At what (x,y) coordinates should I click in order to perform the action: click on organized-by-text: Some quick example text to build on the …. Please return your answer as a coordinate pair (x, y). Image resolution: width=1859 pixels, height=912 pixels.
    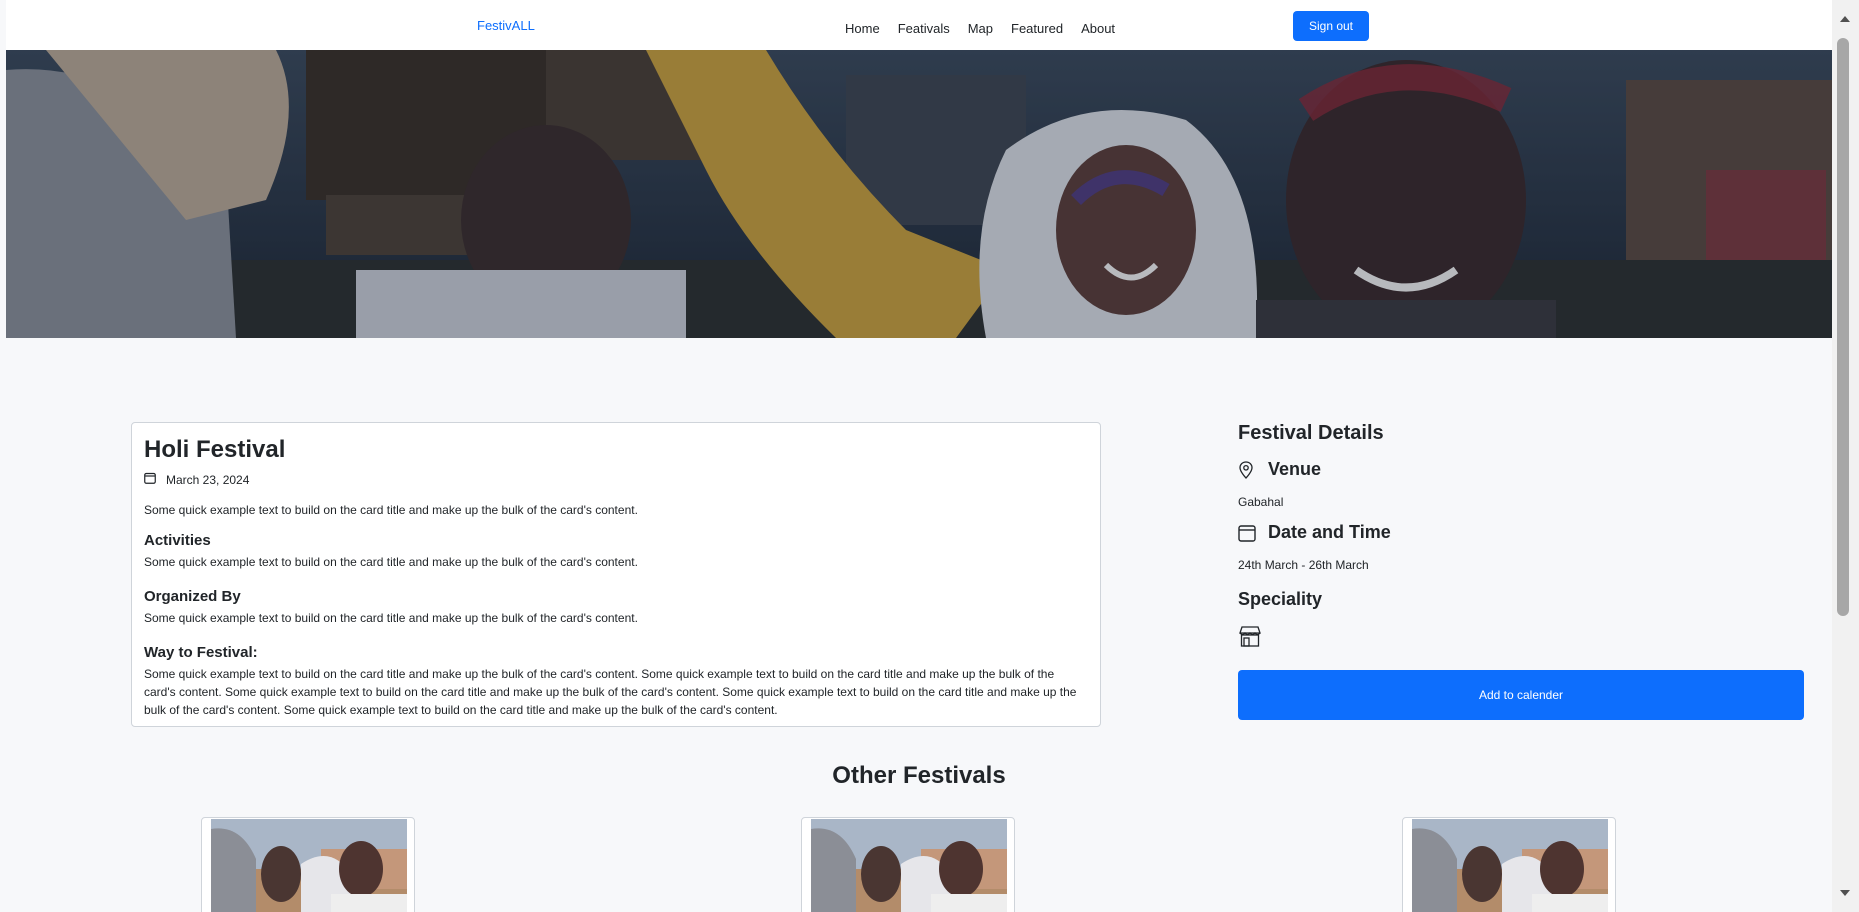
    Looking at the image, I should click on (391, 618).